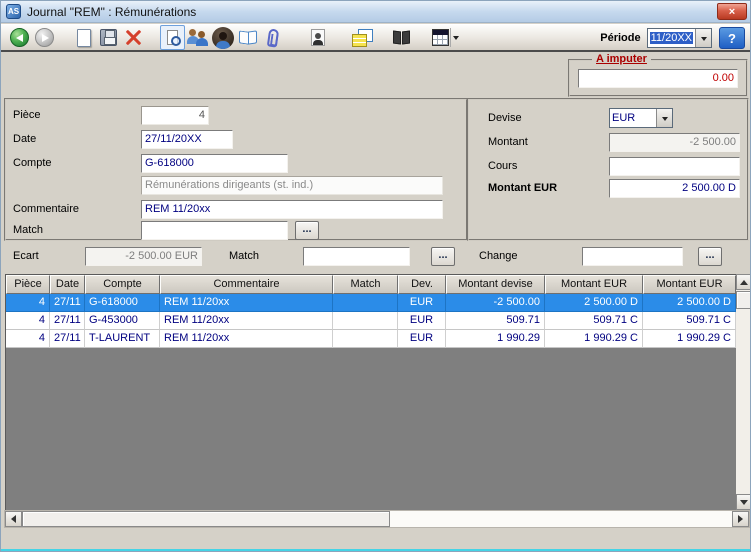 The image size is (751, 552). I want to click on catalog-book-icon, so click(247, 38).